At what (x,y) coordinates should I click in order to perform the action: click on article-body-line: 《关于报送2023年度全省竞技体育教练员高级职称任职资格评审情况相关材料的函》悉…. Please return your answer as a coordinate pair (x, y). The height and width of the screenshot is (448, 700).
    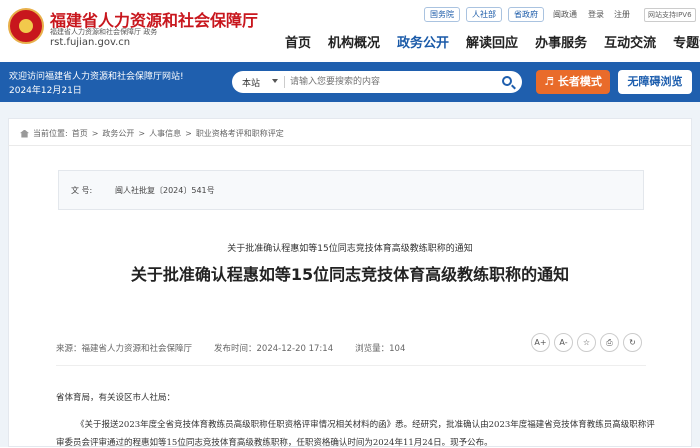
    Looking at the image, I should click on (365, 425).